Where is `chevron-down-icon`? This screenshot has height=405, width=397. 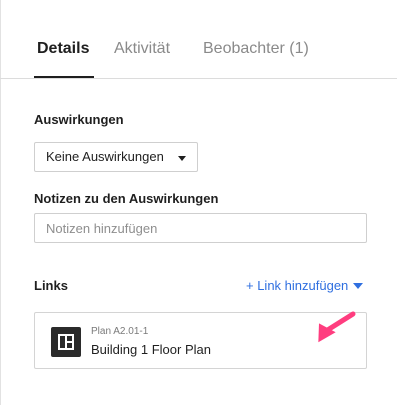
chevron-down-icon is located at coordinates (182, 158).